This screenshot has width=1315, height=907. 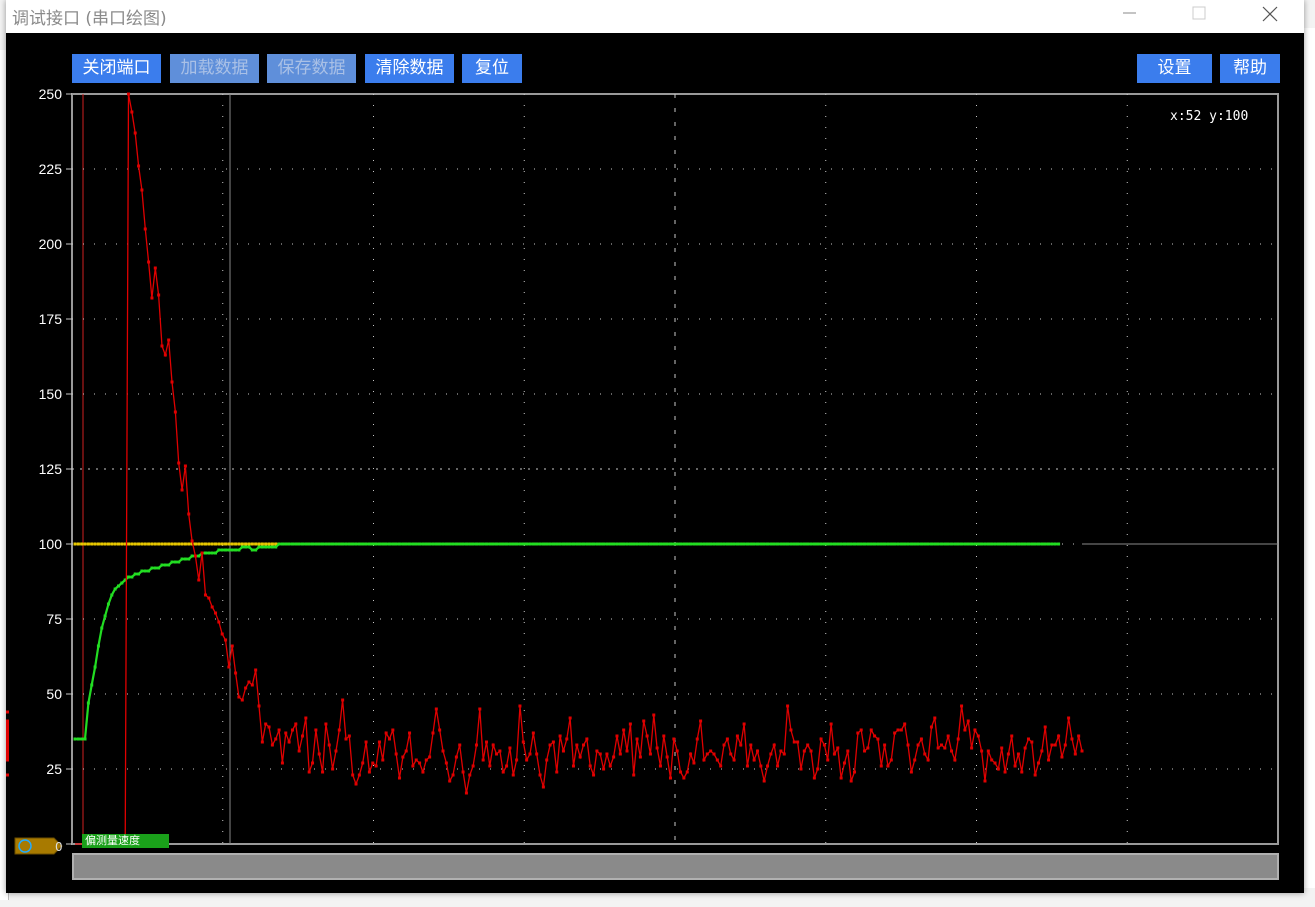 I want to click on minimize-button, so click(x=1129, y=15).